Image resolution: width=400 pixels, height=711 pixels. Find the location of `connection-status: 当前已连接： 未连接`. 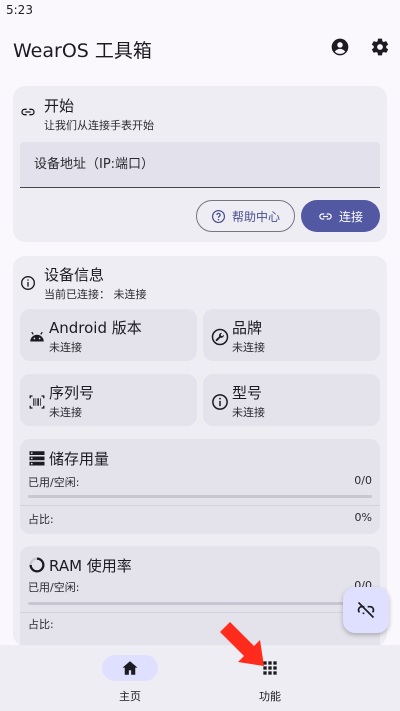

connection-status: 当前已连接： 未连接 is located at coordinates (95, 294).